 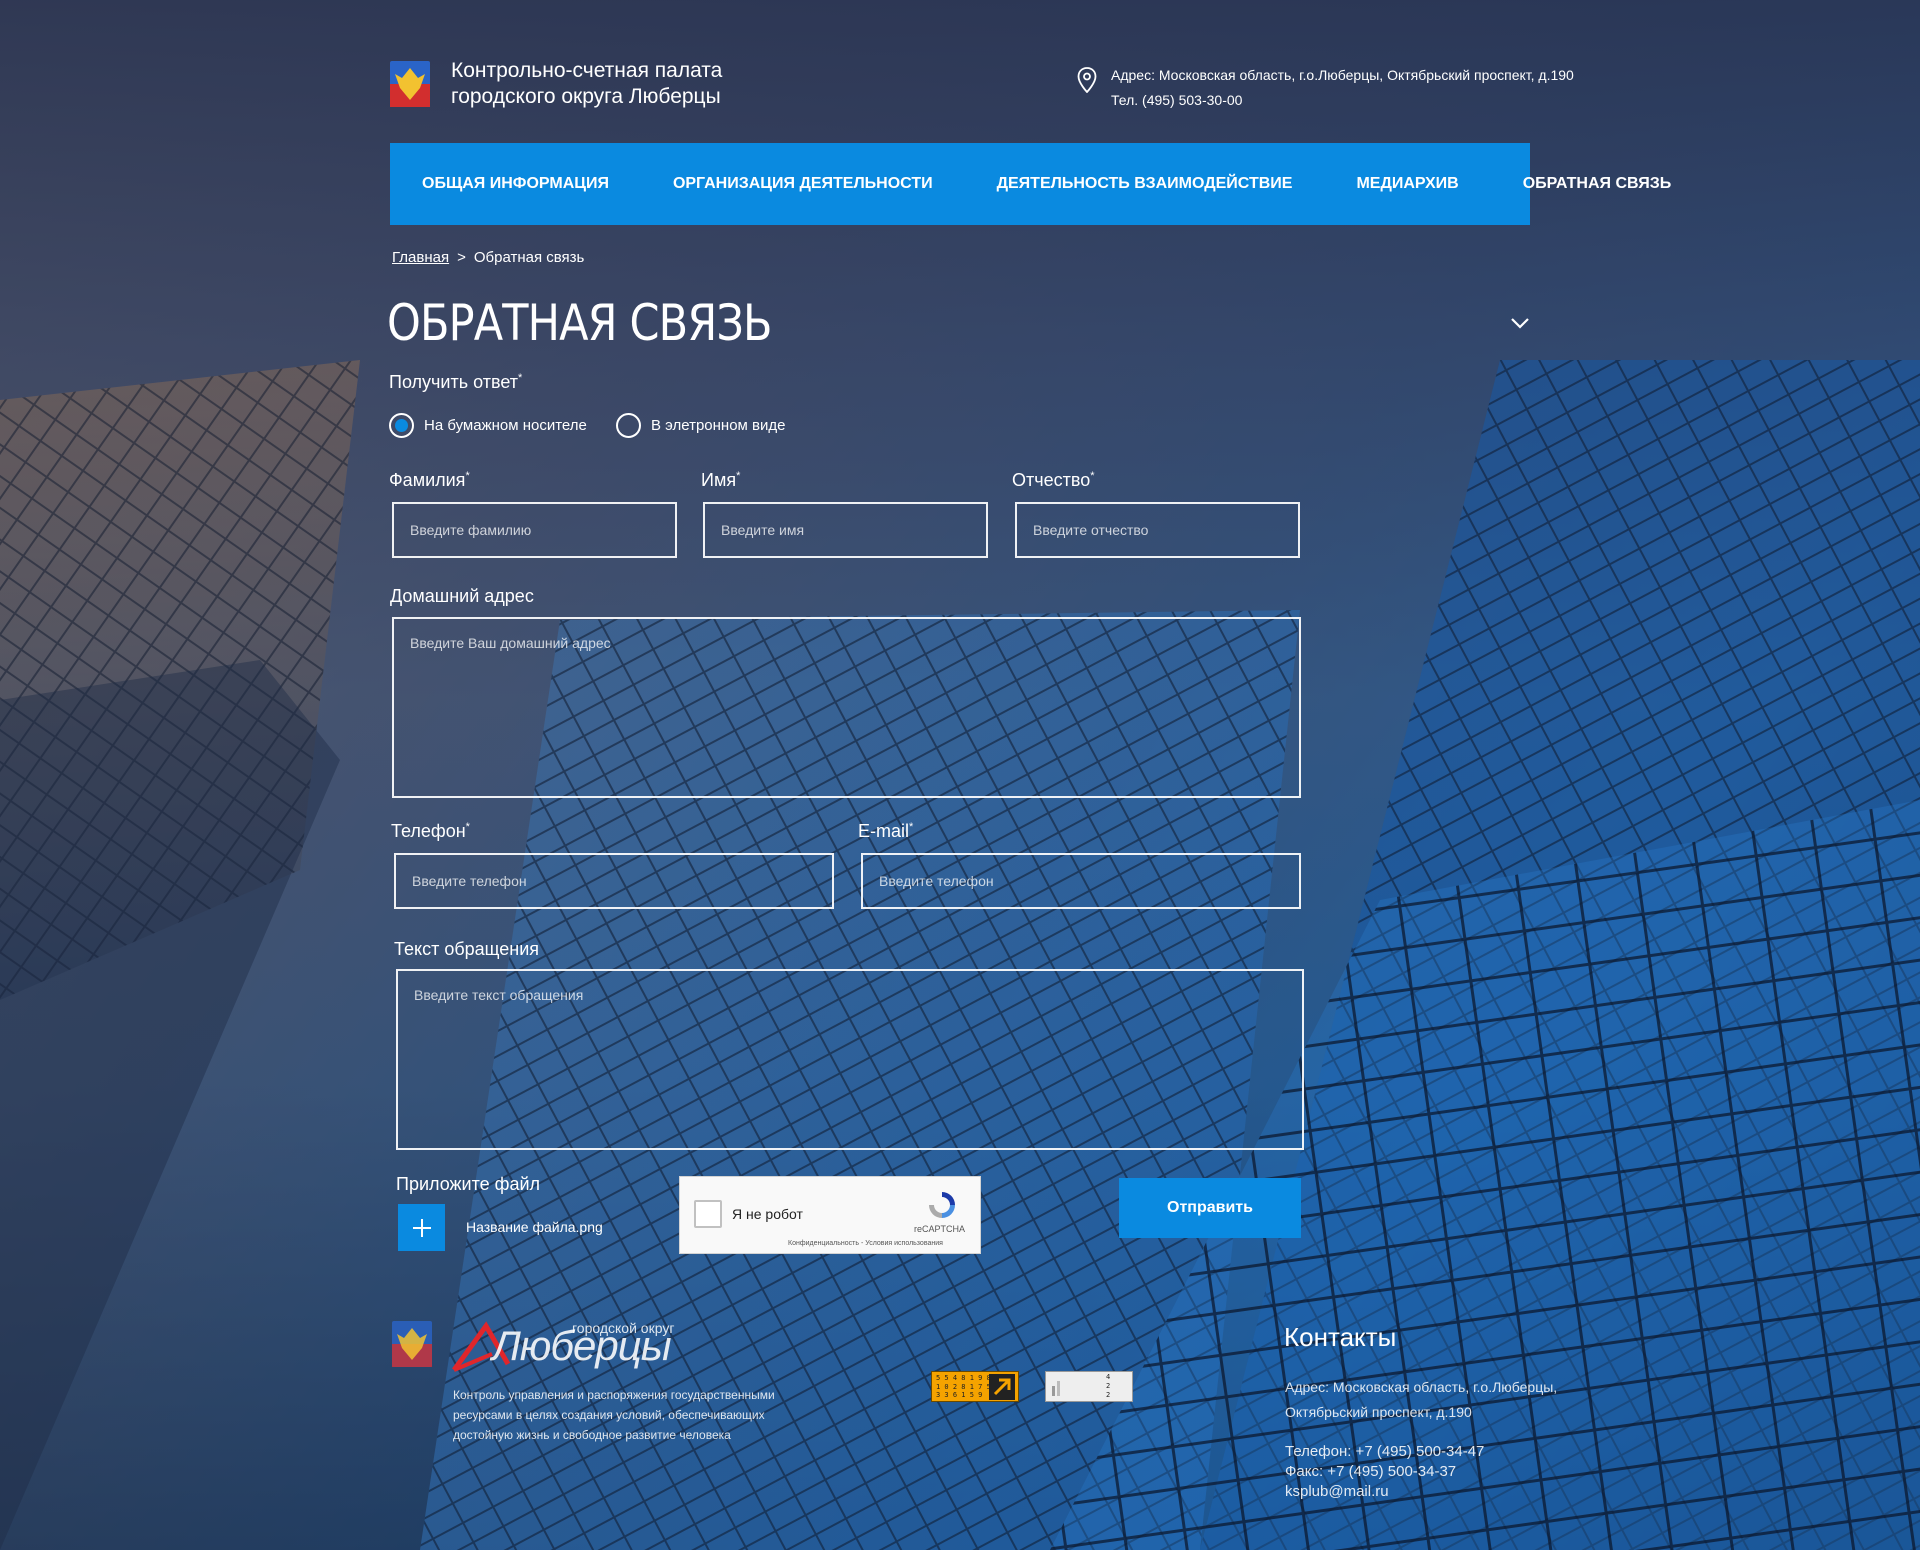 What do you see at coordinates (580, 323) in the screenshot?
I see `page-title: ОБРАТНАЯ СВЯЗЬ` at bounding box center [580, 323].